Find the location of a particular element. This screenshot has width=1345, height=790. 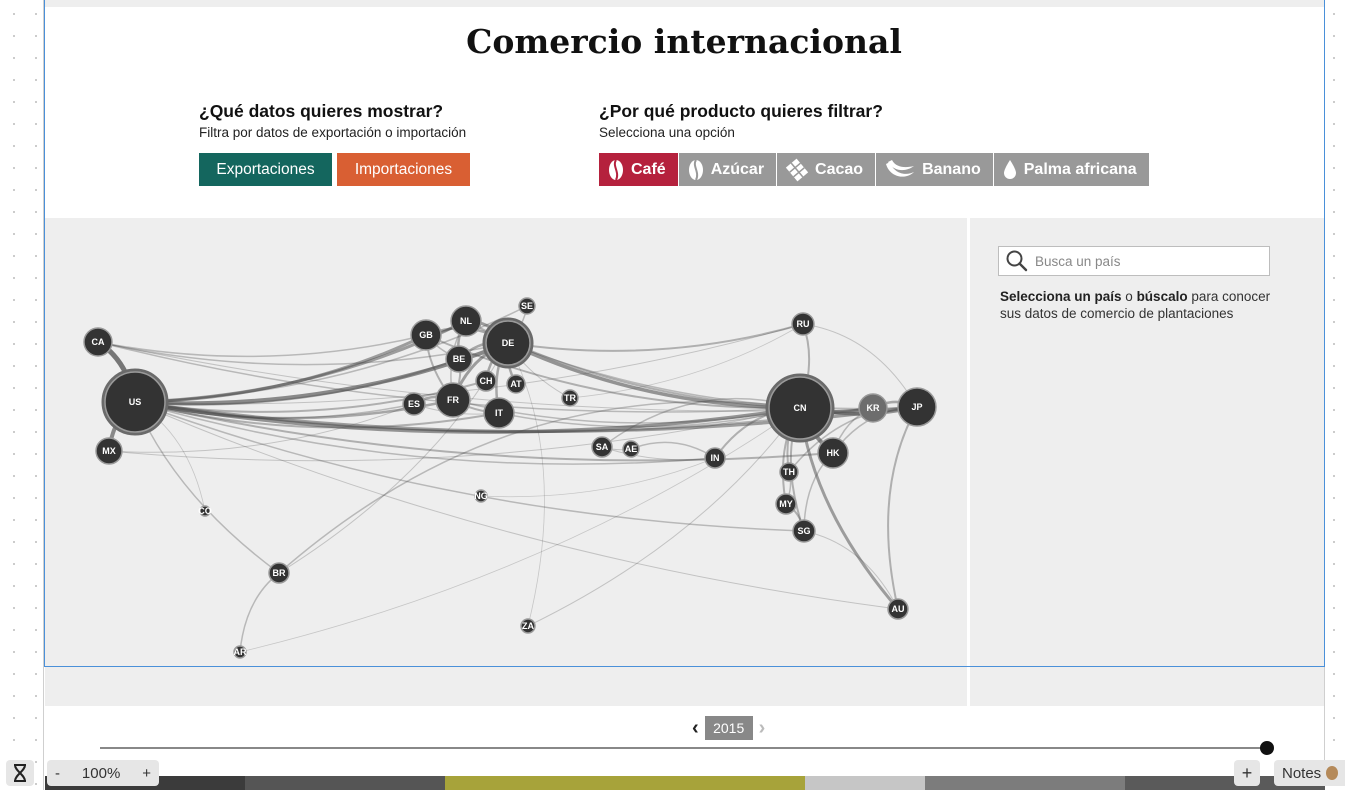

country-code-label: KR is located at coordinates (873, 408).